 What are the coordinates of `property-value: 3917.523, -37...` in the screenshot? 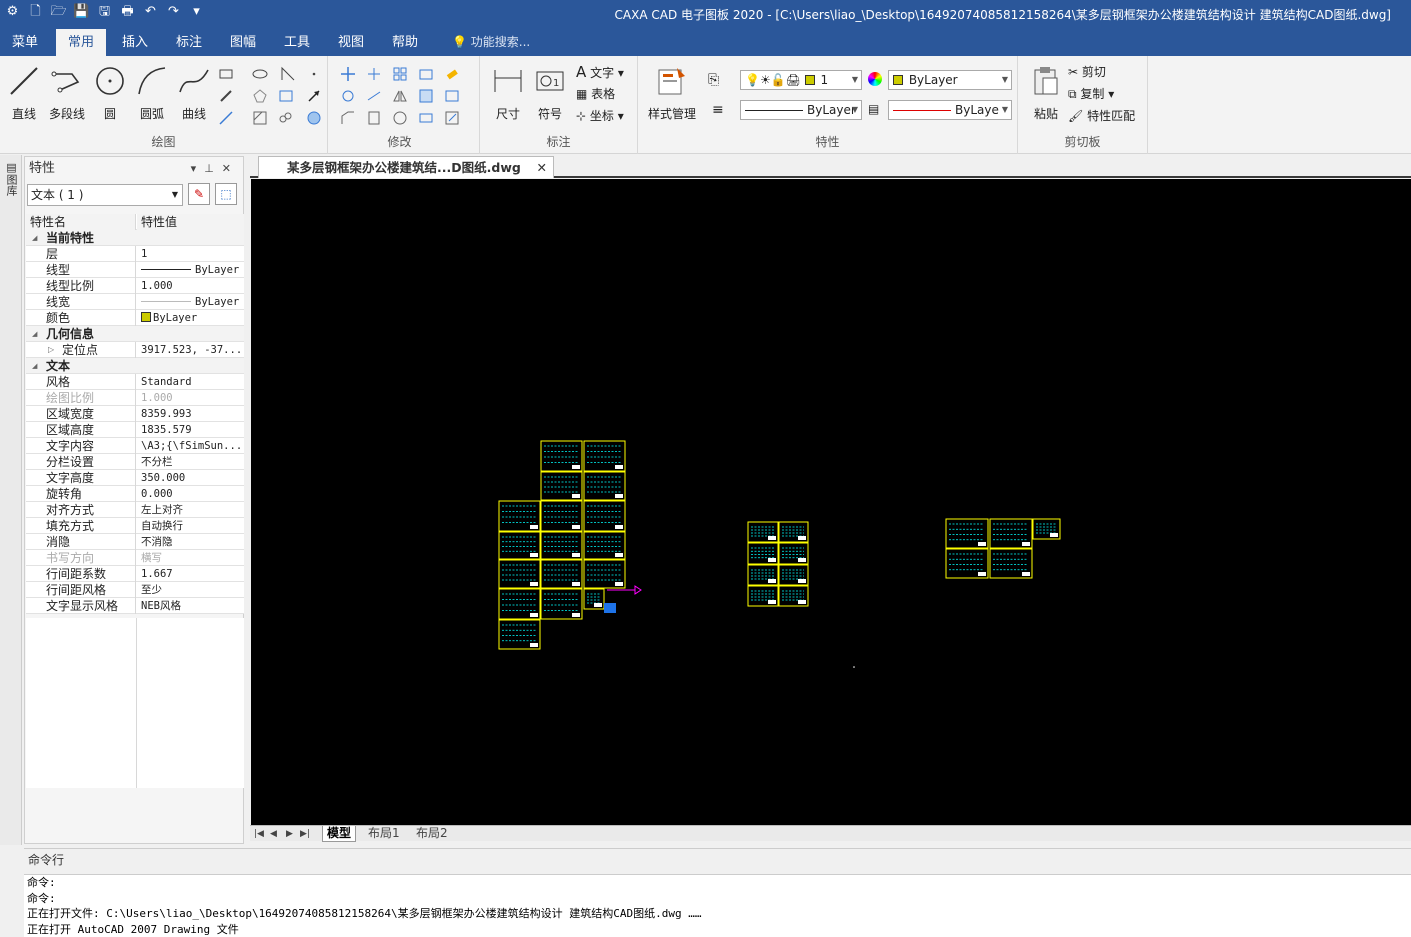 It's located at (190, 350).